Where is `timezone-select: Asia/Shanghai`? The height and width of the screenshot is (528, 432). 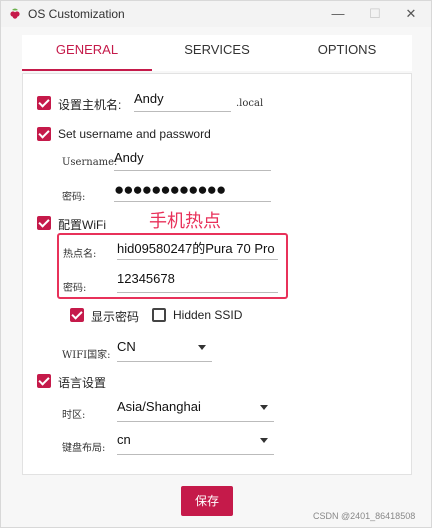 timezone-select: Asia/Shanghai is located at coordinates (195, 410).